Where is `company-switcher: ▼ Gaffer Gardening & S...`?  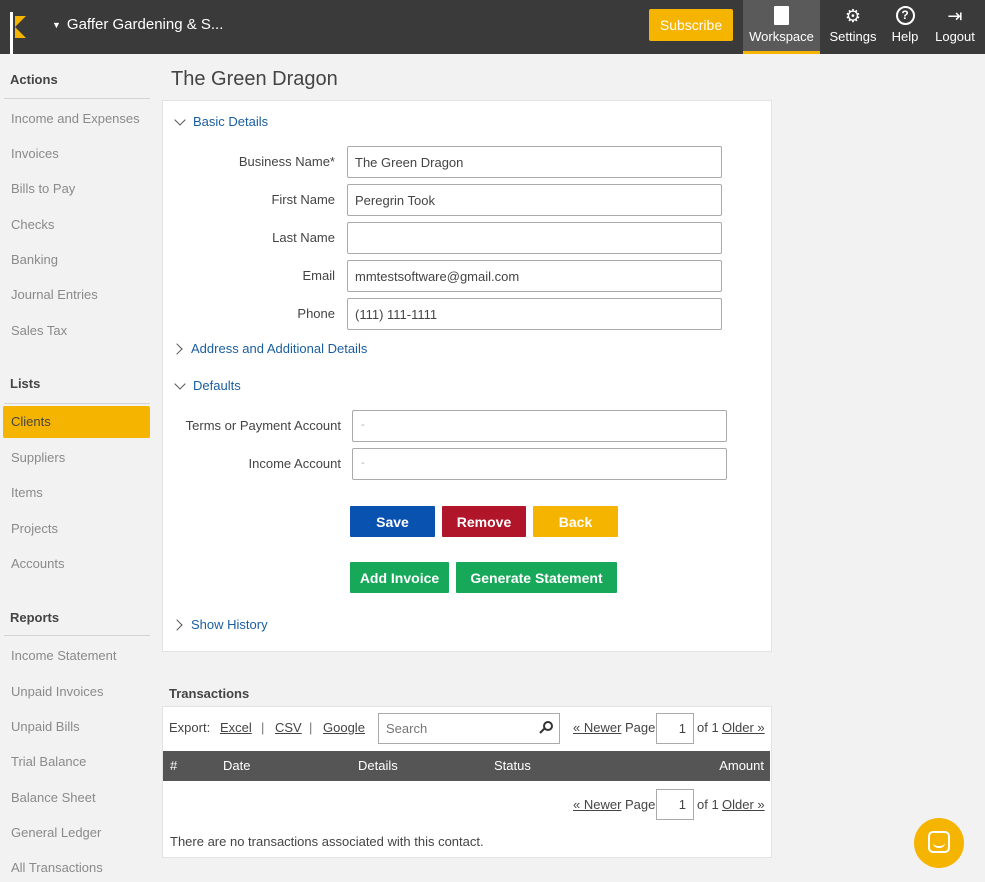
company-switcher: ▼ Gaffer Gardening & S... is located at coordinates (137, 24).